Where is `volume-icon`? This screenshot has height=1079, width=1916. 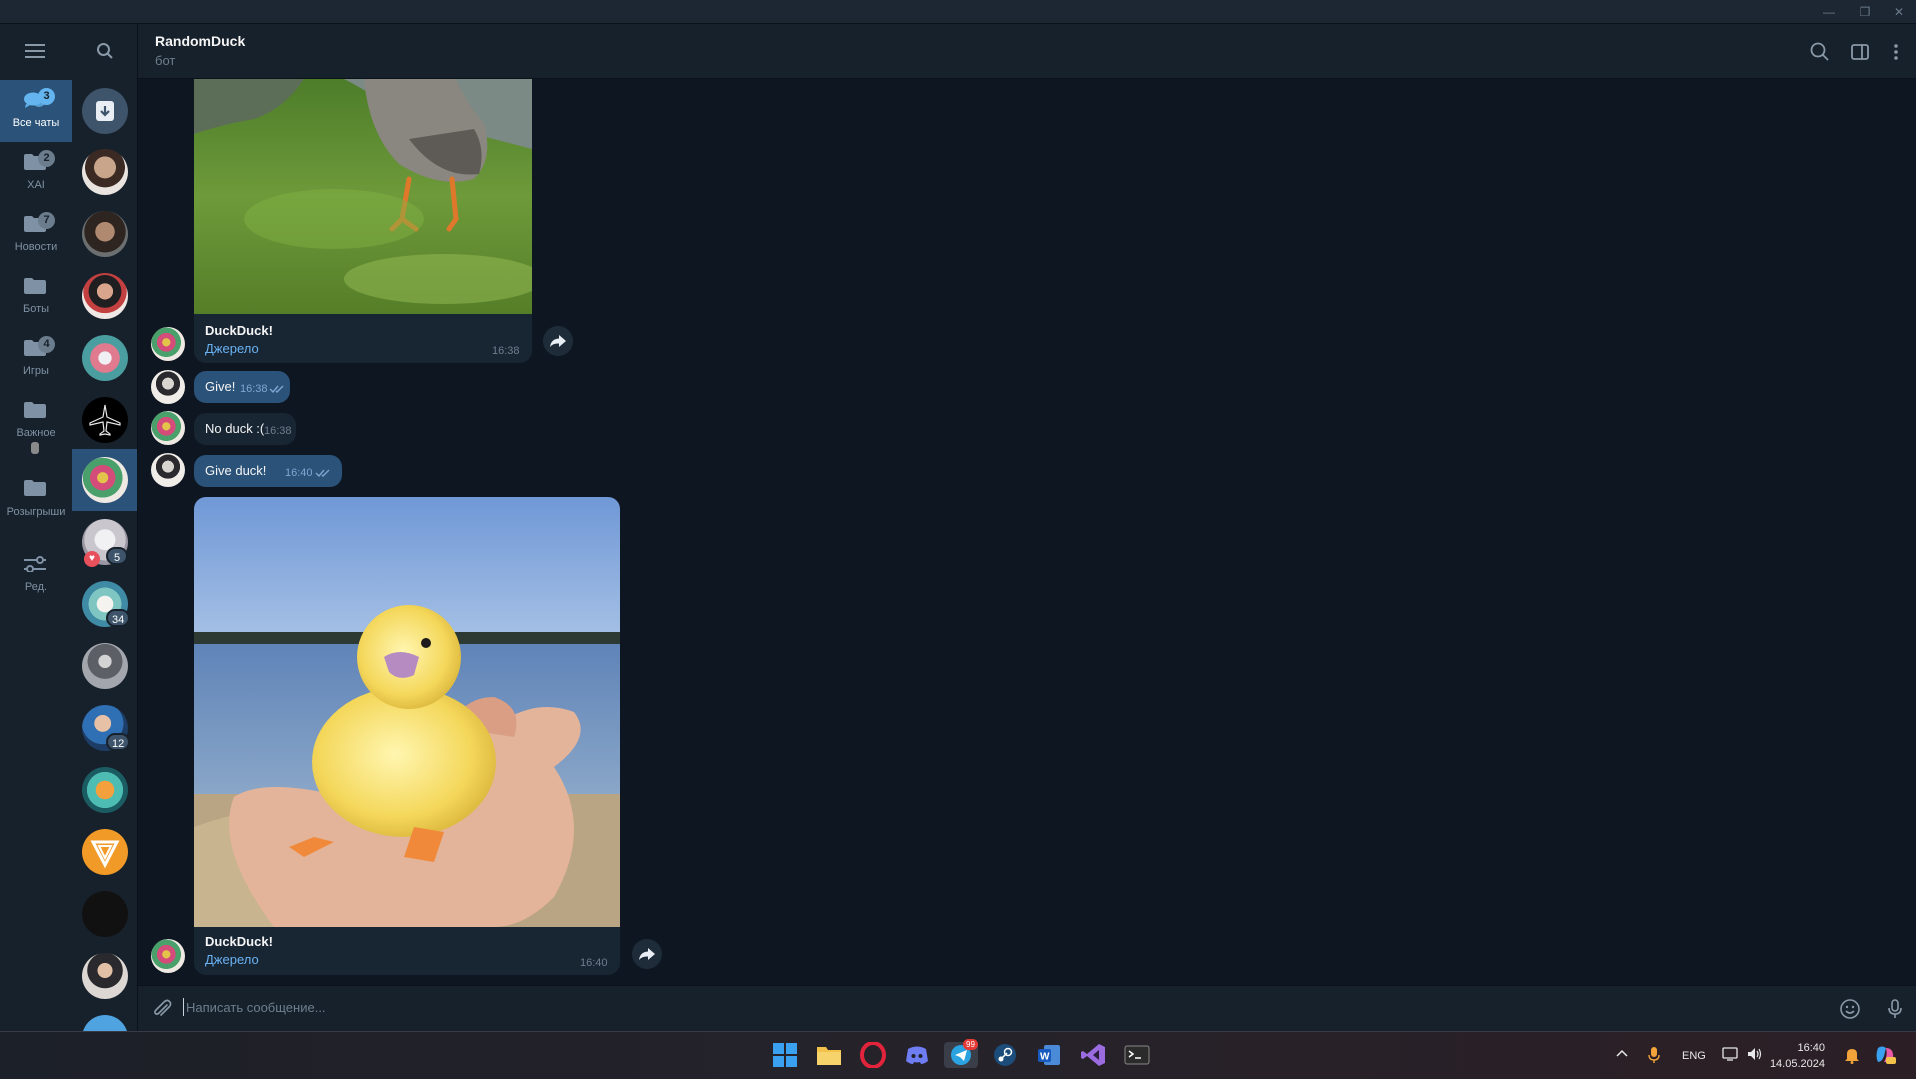
volume-icon is located at coordinates (1755, 1055).